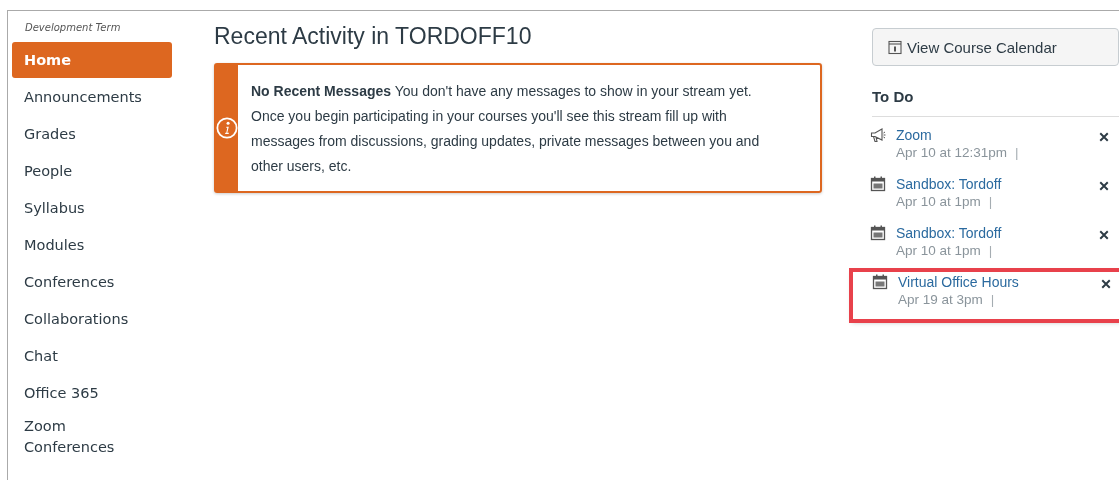 This screenshot has height=480, width=1119. I want to click on nav-link: Chat, so click(94, 357).